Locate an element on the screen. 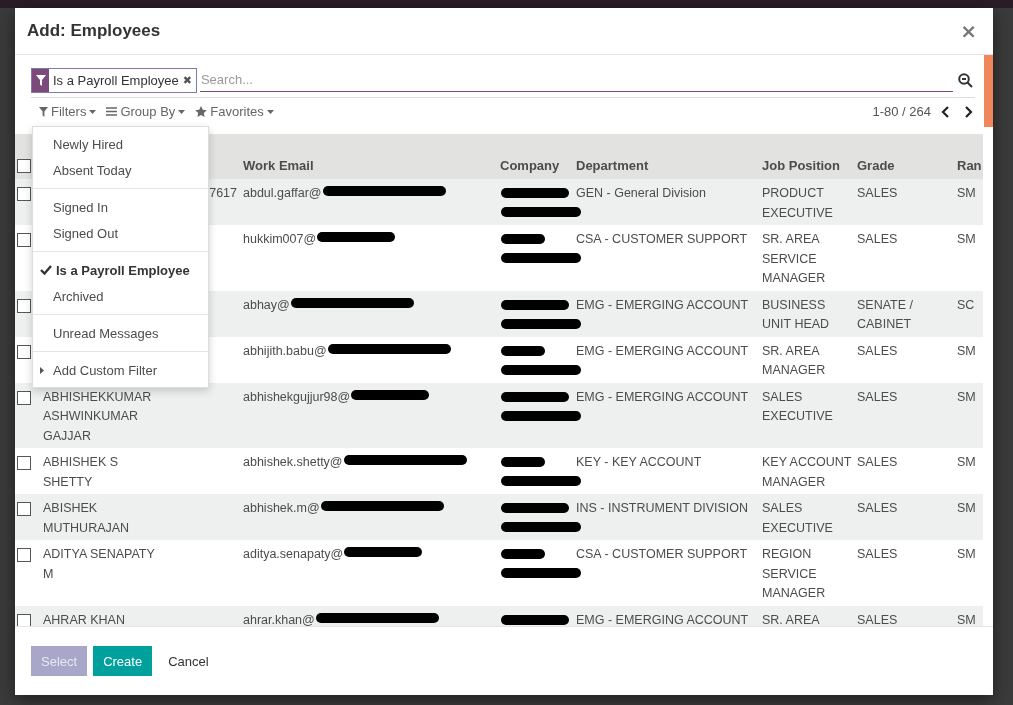  email-cell-text: hukkim007@ is located at coordinates (280, 239).